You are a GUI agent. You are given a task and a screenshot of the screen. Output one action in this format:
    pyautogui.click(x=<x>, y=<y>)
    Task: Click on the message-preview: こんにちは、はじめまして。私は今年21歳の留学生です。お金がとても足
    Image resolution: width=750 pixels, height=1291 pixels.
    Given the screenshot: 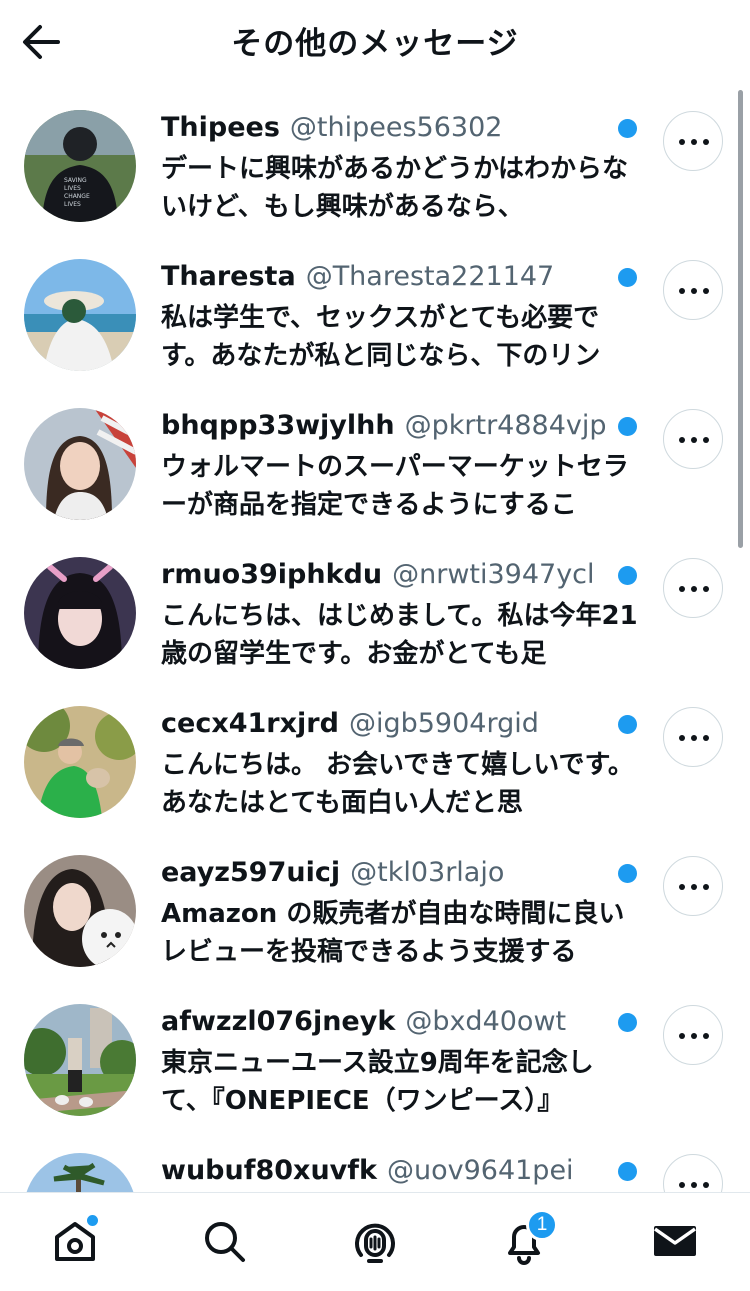 What is the action you would take?
    pyautogui.click(x=399, y=635)
    